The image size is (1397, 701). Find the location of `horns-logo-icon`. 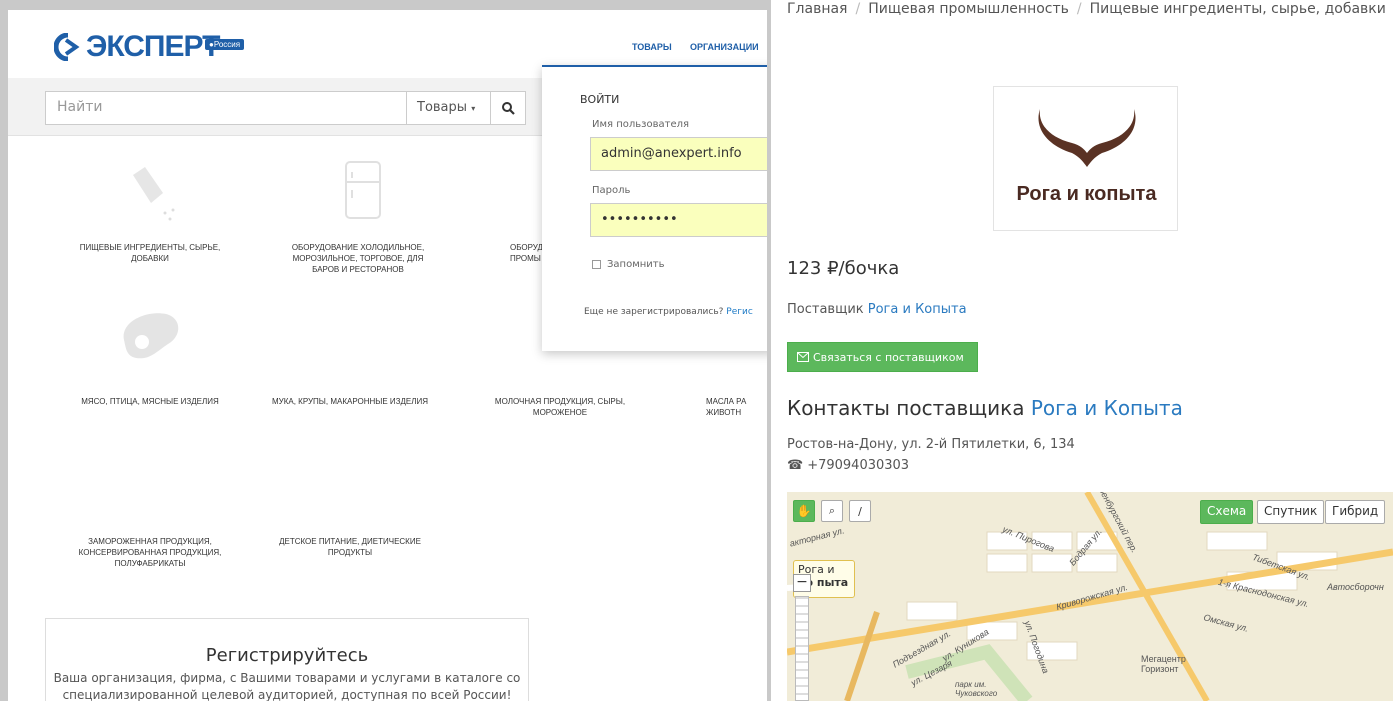

horns-logo-icon is located at coordinates (1087, 138).